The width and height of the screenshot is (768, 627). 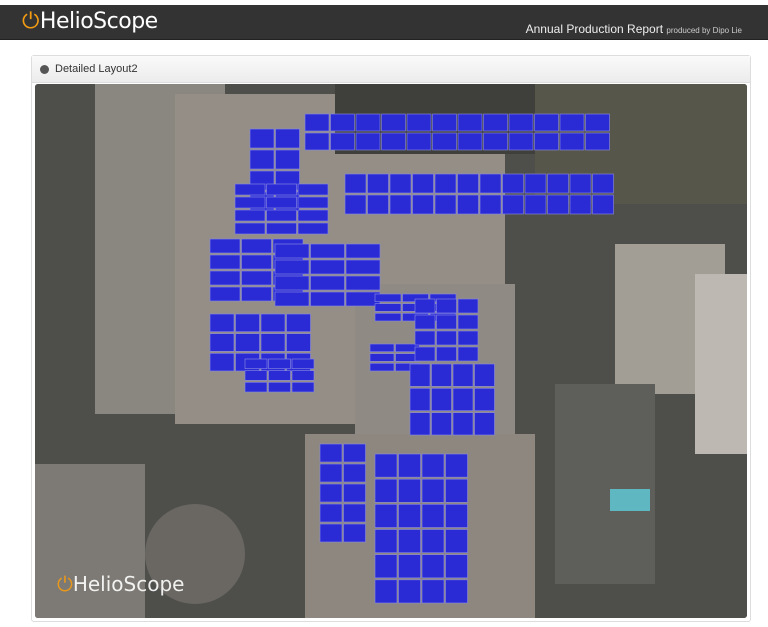 I want to click on logo-text: HelioScope, so click(x=98, y=21).